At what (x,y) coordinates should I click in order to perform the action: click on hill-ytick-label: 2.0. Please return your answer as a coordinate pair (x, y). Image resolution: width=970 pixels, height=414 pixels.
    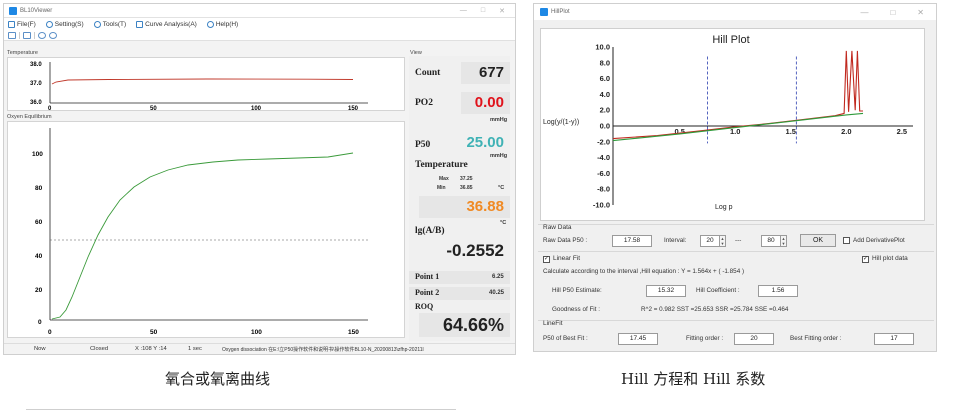
    Looking at the image, I should click on (605, 110).